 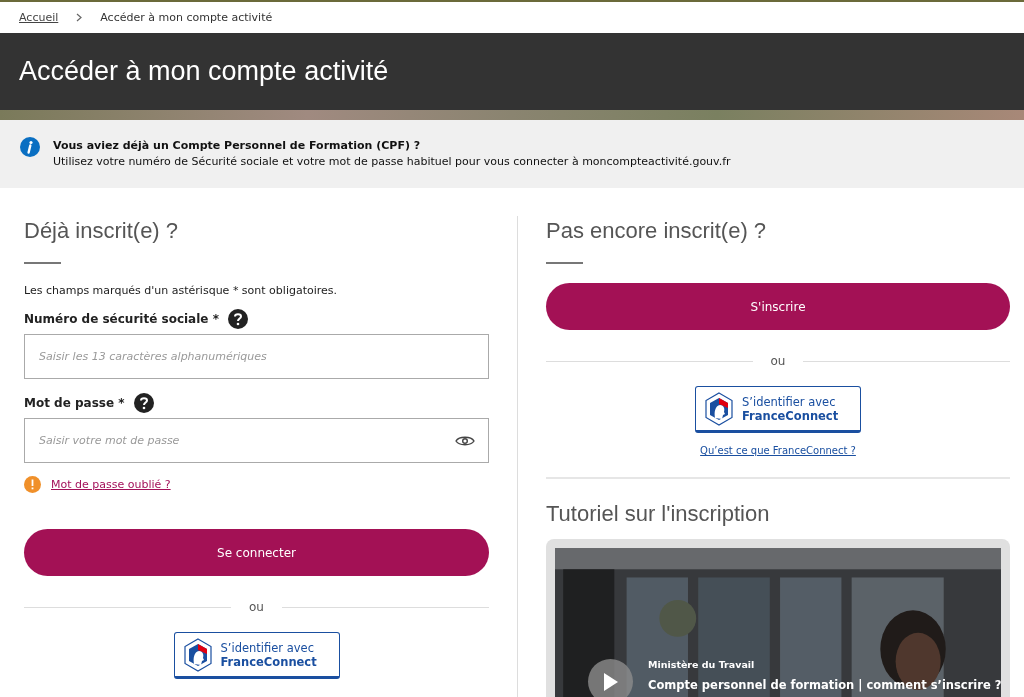 I want to click on section-heading: Pas encore inscrit(e) ?, so click(x=657, y=231).